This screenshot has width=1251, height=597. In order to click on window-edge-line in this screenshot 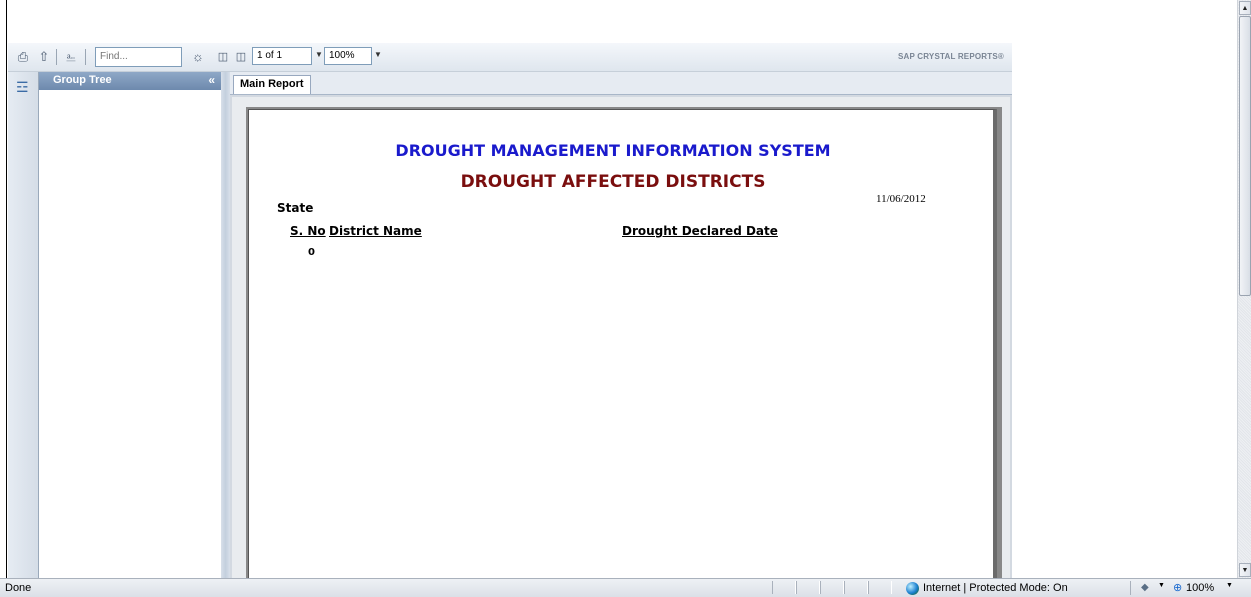, I will do `click(6, 289)`.